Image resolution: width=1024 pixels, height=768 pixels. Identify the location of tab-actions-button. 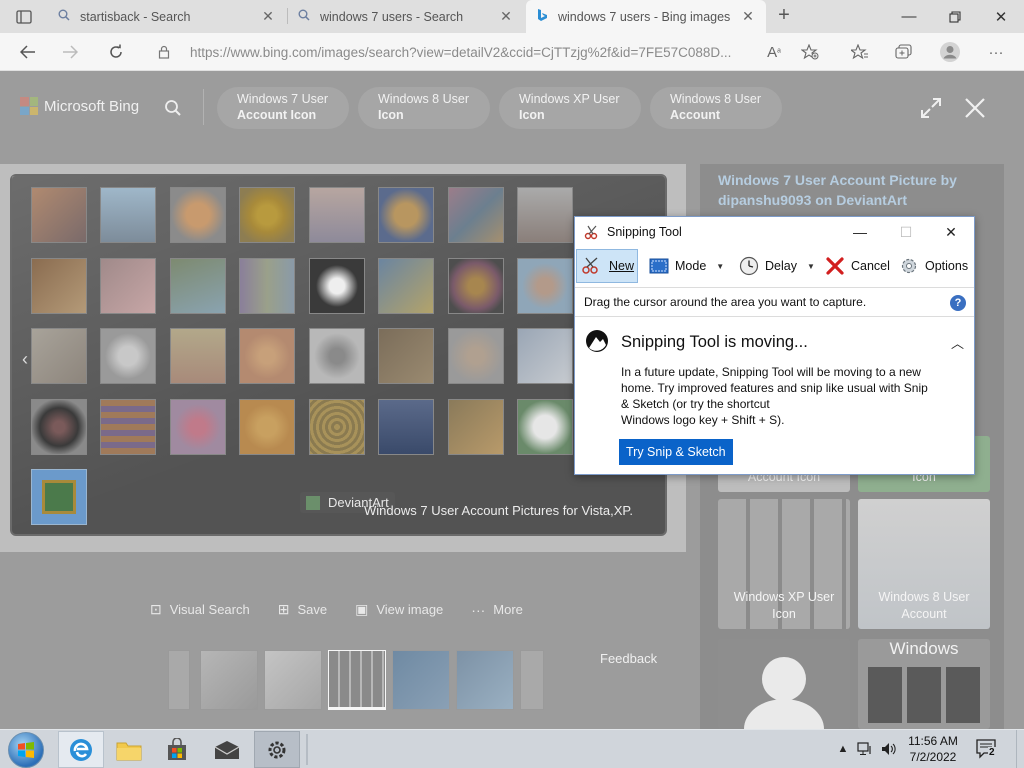
(24, 17).